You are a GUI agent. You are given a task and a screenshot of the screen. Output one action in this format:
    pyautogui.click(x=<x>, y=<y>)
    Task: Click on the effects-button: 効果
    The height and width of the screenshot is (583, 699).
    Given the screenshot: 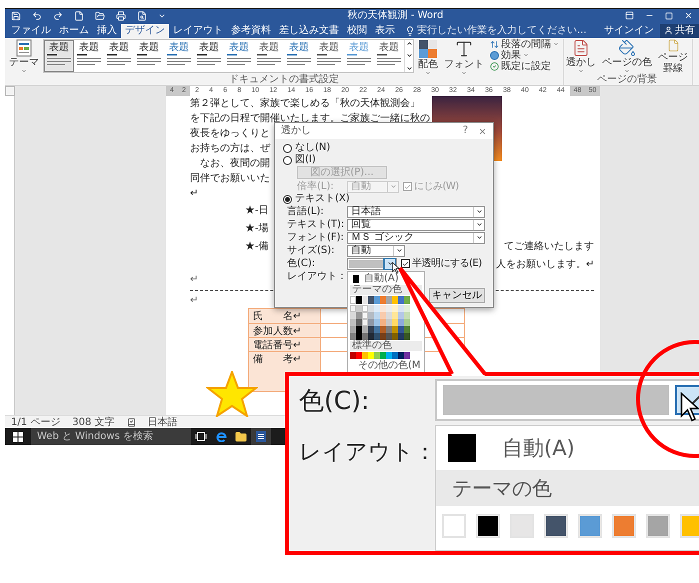 What is the action you would take?
    pyautogui.click(x=524, y=55)
    